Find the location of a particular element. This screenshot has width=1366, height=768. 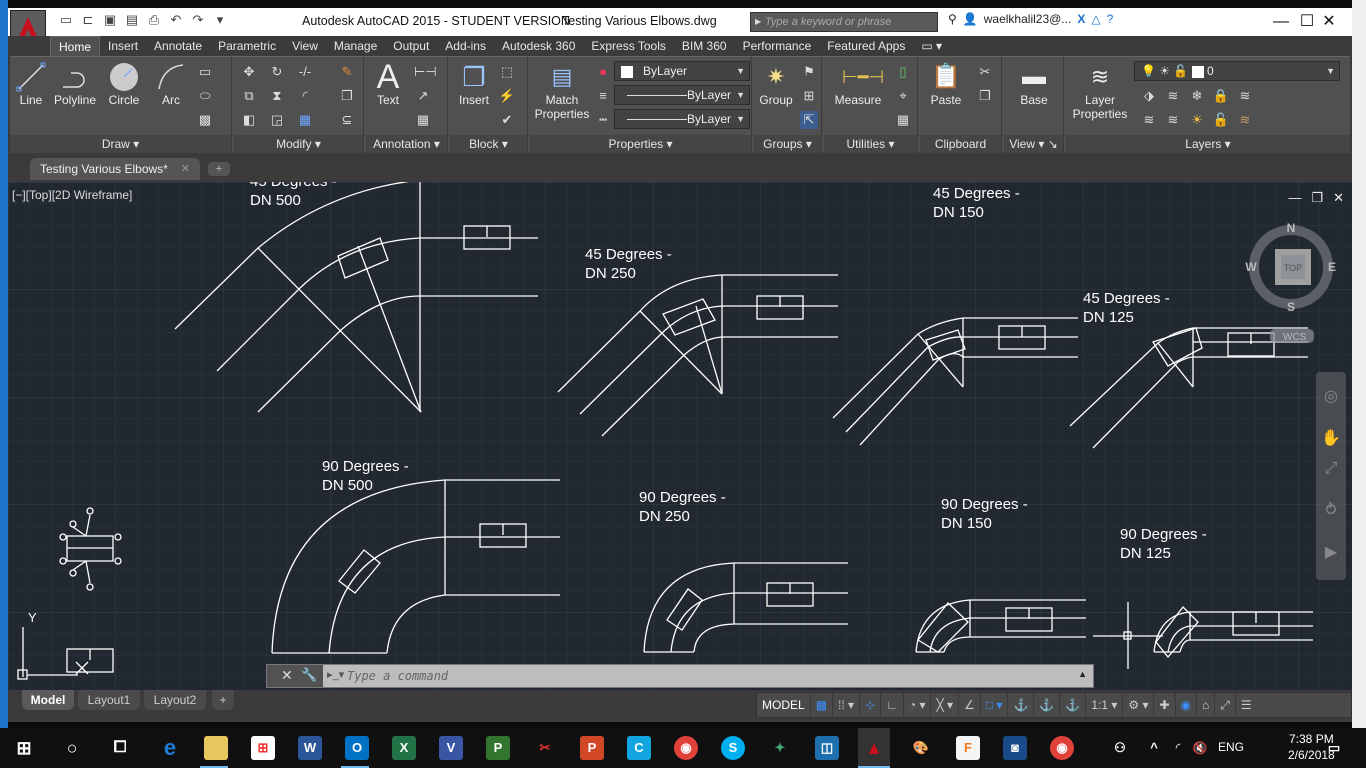

cut-icon: ✂ is located at coordinates (985, 72).